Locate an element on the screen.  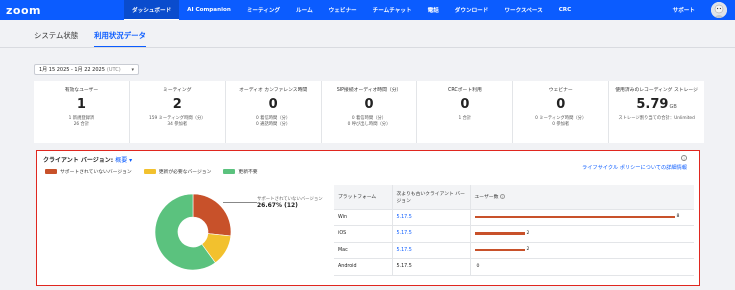
stat-meetings: ミーティング 2 159 ミーティング時間（分） 34 参加者 is located at coordinates (178, 112).